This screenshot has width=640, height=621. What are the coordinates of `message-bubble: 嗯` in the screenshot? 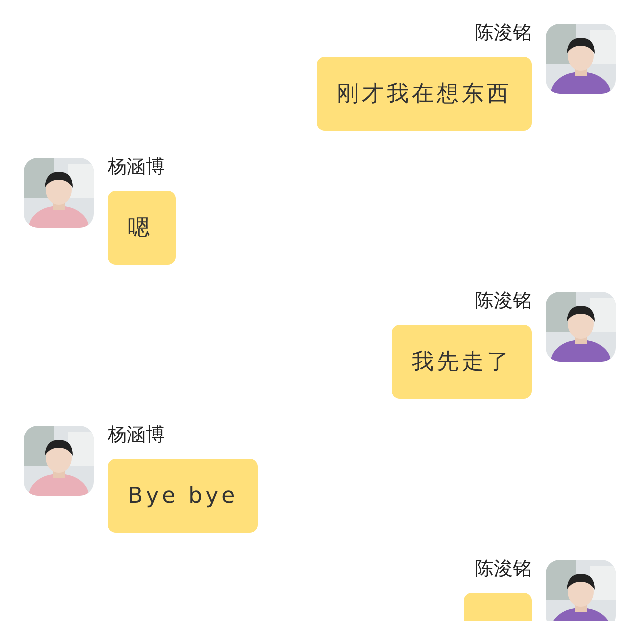 It's located at (142, 228).